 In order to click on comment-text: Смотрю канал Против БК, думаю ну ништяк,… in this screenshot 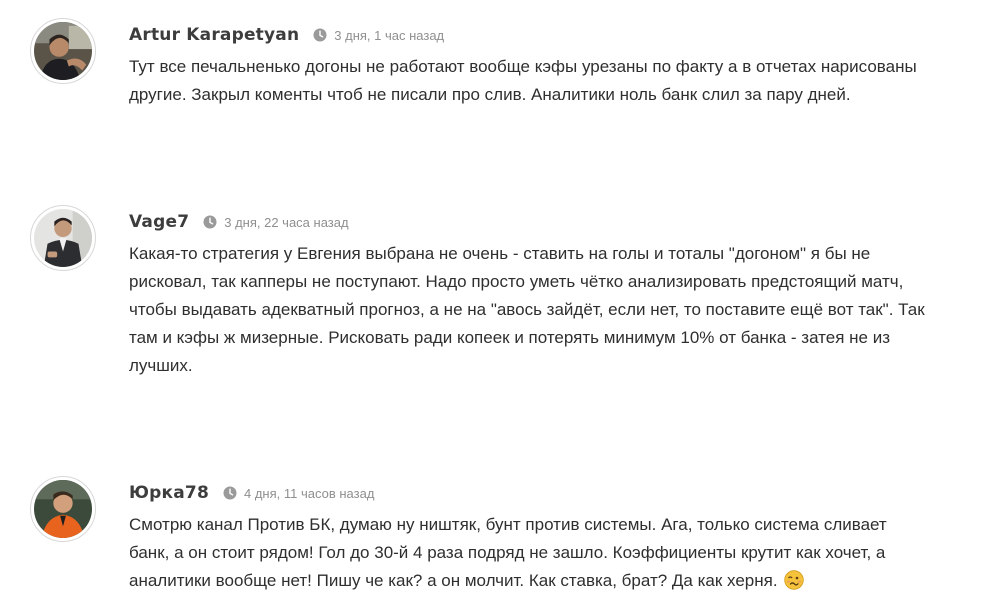, I will do `click(549, 553)`.